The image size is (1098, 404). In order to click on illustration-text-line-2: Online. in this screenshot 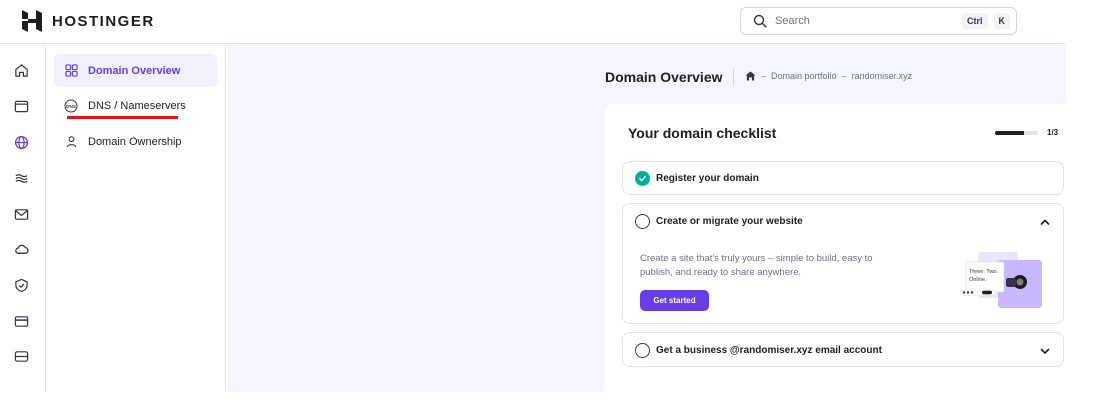, I will do `click(978, 280)`.